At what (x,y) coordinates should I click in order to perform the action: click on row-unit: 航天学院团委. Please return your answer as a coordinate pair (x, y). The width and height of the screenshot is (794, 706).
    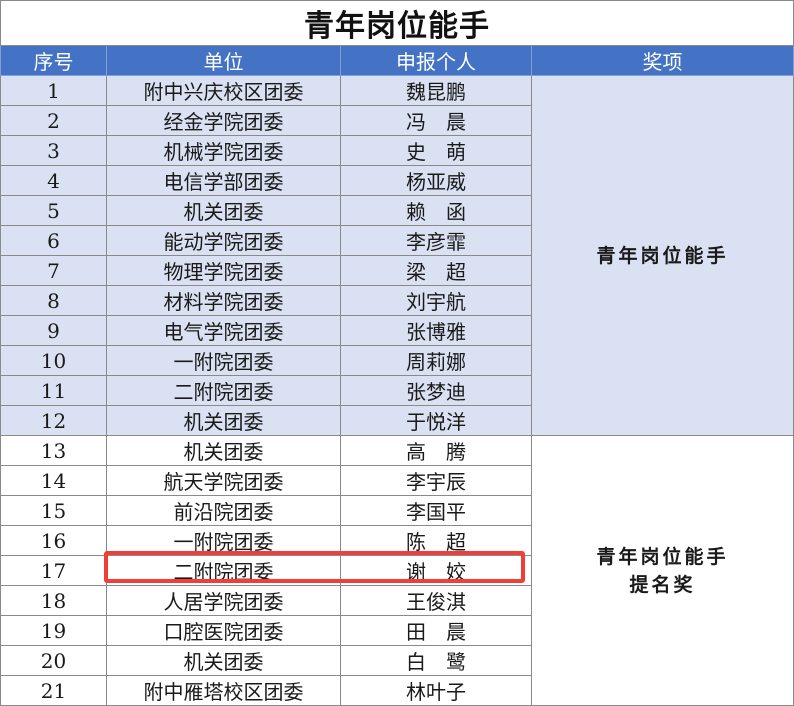
    Looking at the image, I should click on (223, 480).